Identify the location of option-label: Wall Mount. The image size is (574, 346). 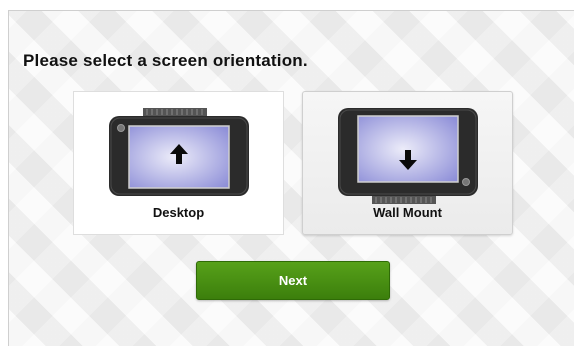
(407, 212).